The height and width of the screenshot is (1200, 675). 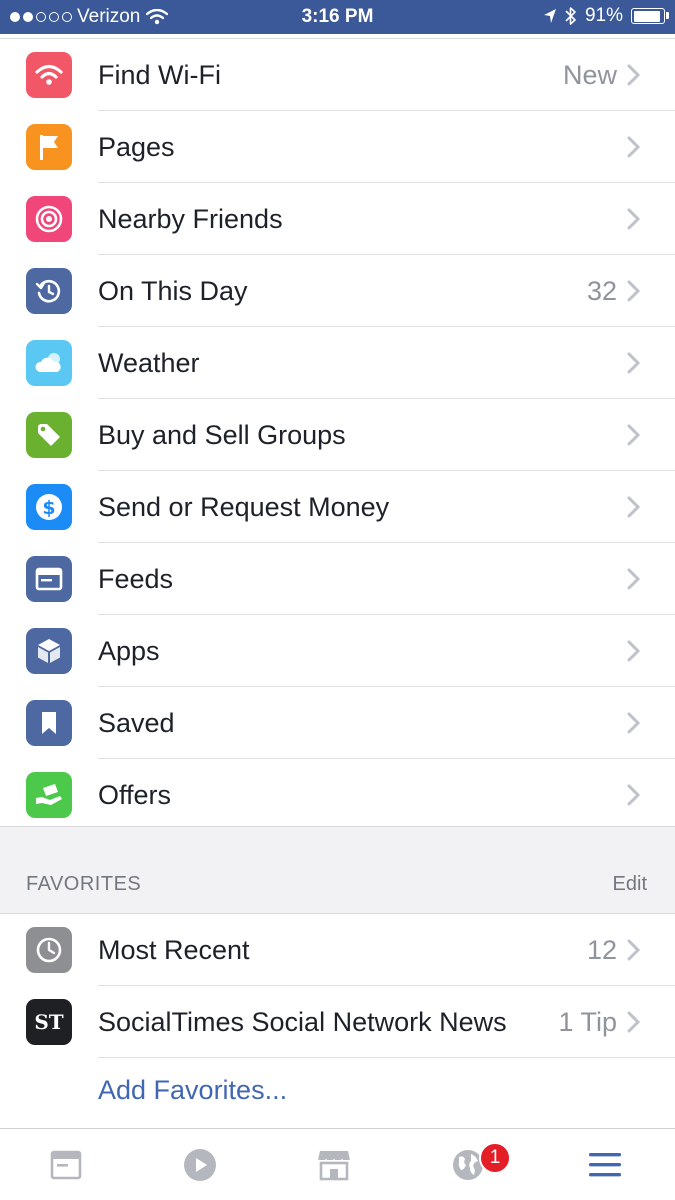 What do you see at coordinates (49, 795) in the screenshot?
I see `offer-hand-icon` at bounding box center [49, 795].